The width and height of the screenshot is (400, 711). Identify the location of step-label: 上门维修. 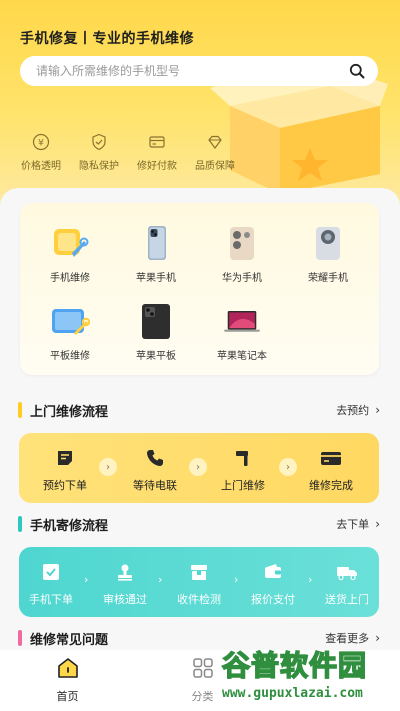
(243, 485).